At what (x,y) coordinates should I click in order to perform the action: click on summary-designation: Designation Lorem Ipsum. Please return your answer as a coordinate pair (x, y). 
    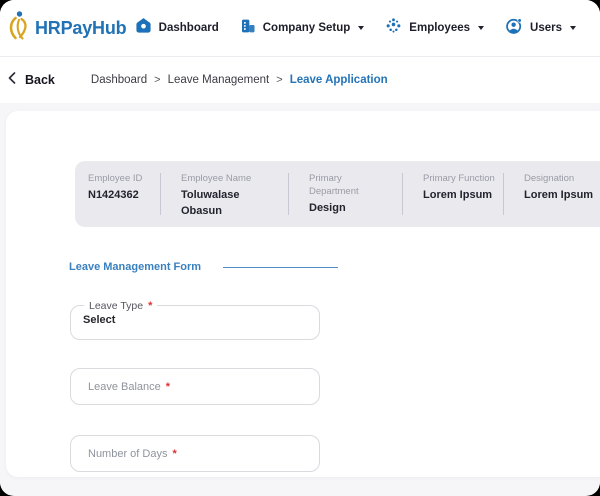
    Looking at the image, I should click on (551, 194).